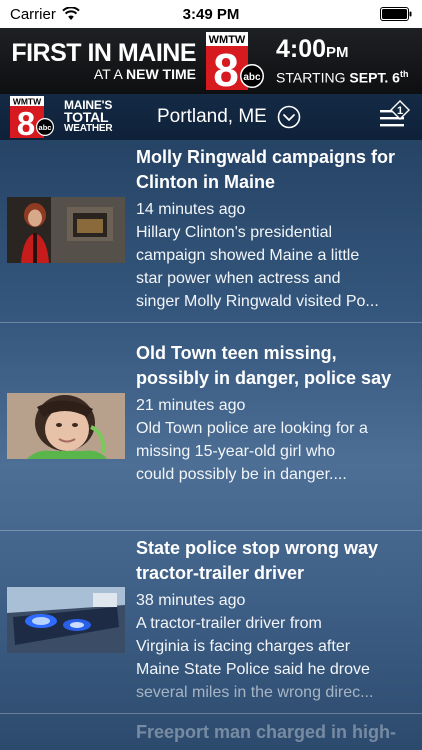  Describe the element at coordinates (238, 278) in the screenshot. I see `article-summary-line: star power when actress and` at that location.